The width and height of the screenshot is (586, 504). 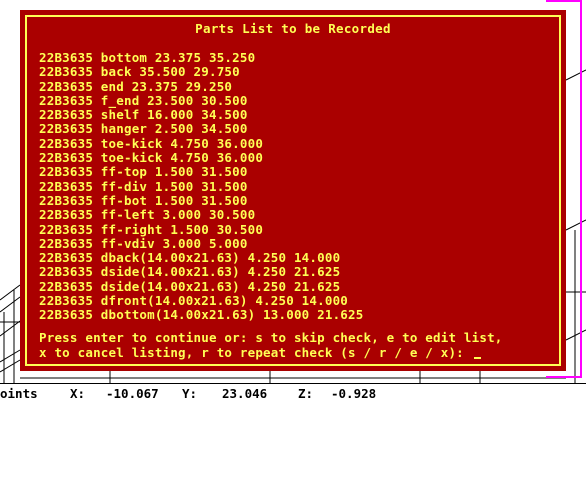 I want to click on z-coord-value: -0.928, so click(x=354, y=393).